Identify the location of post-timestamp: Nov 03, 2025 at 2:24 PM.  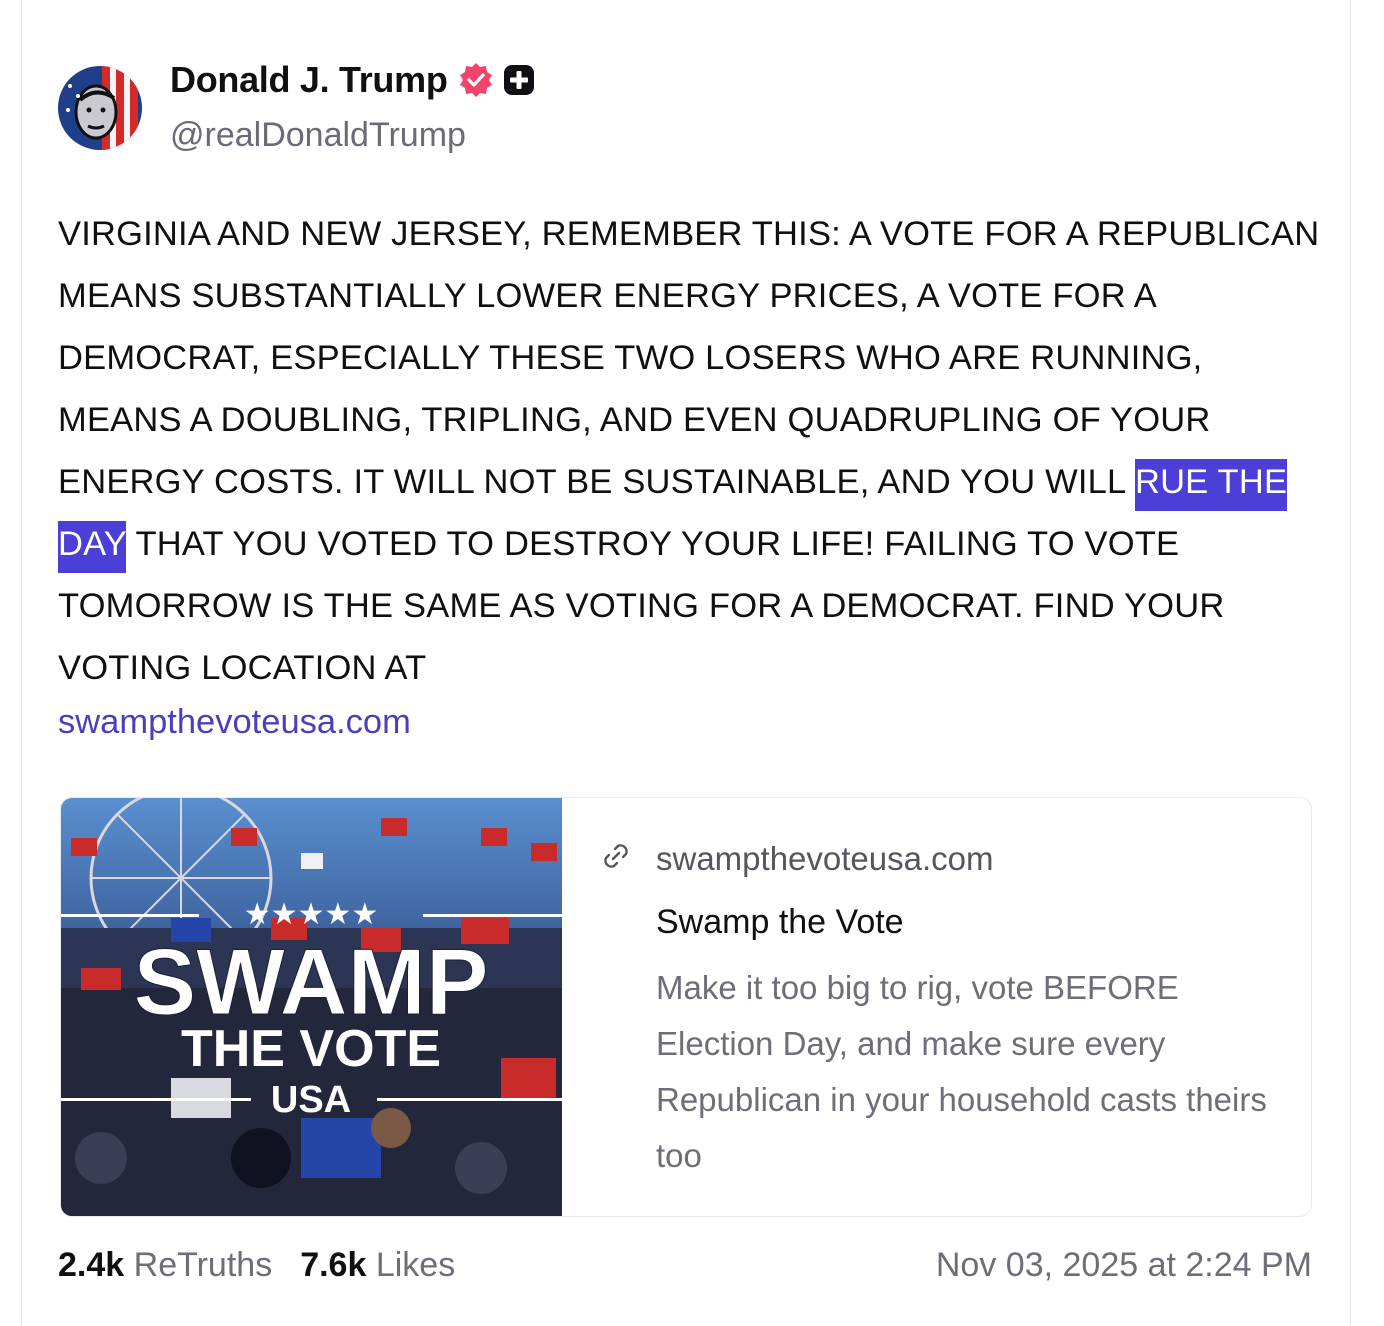
(1124, 1265).